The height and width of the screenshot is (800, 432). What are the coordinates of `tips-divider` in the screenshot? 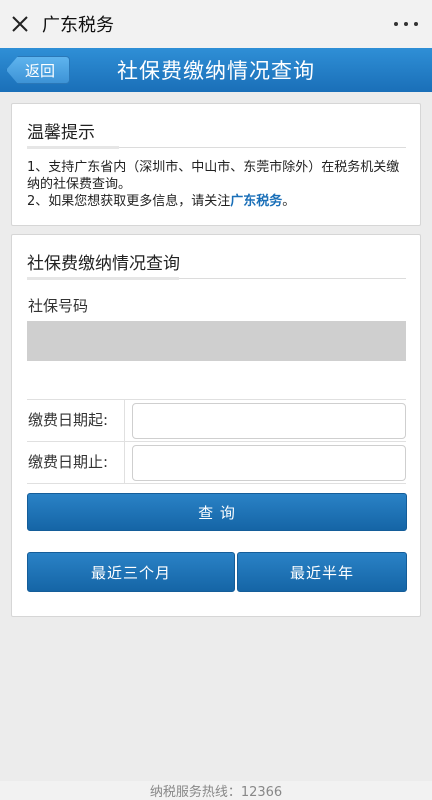 It's located at (216, 147).